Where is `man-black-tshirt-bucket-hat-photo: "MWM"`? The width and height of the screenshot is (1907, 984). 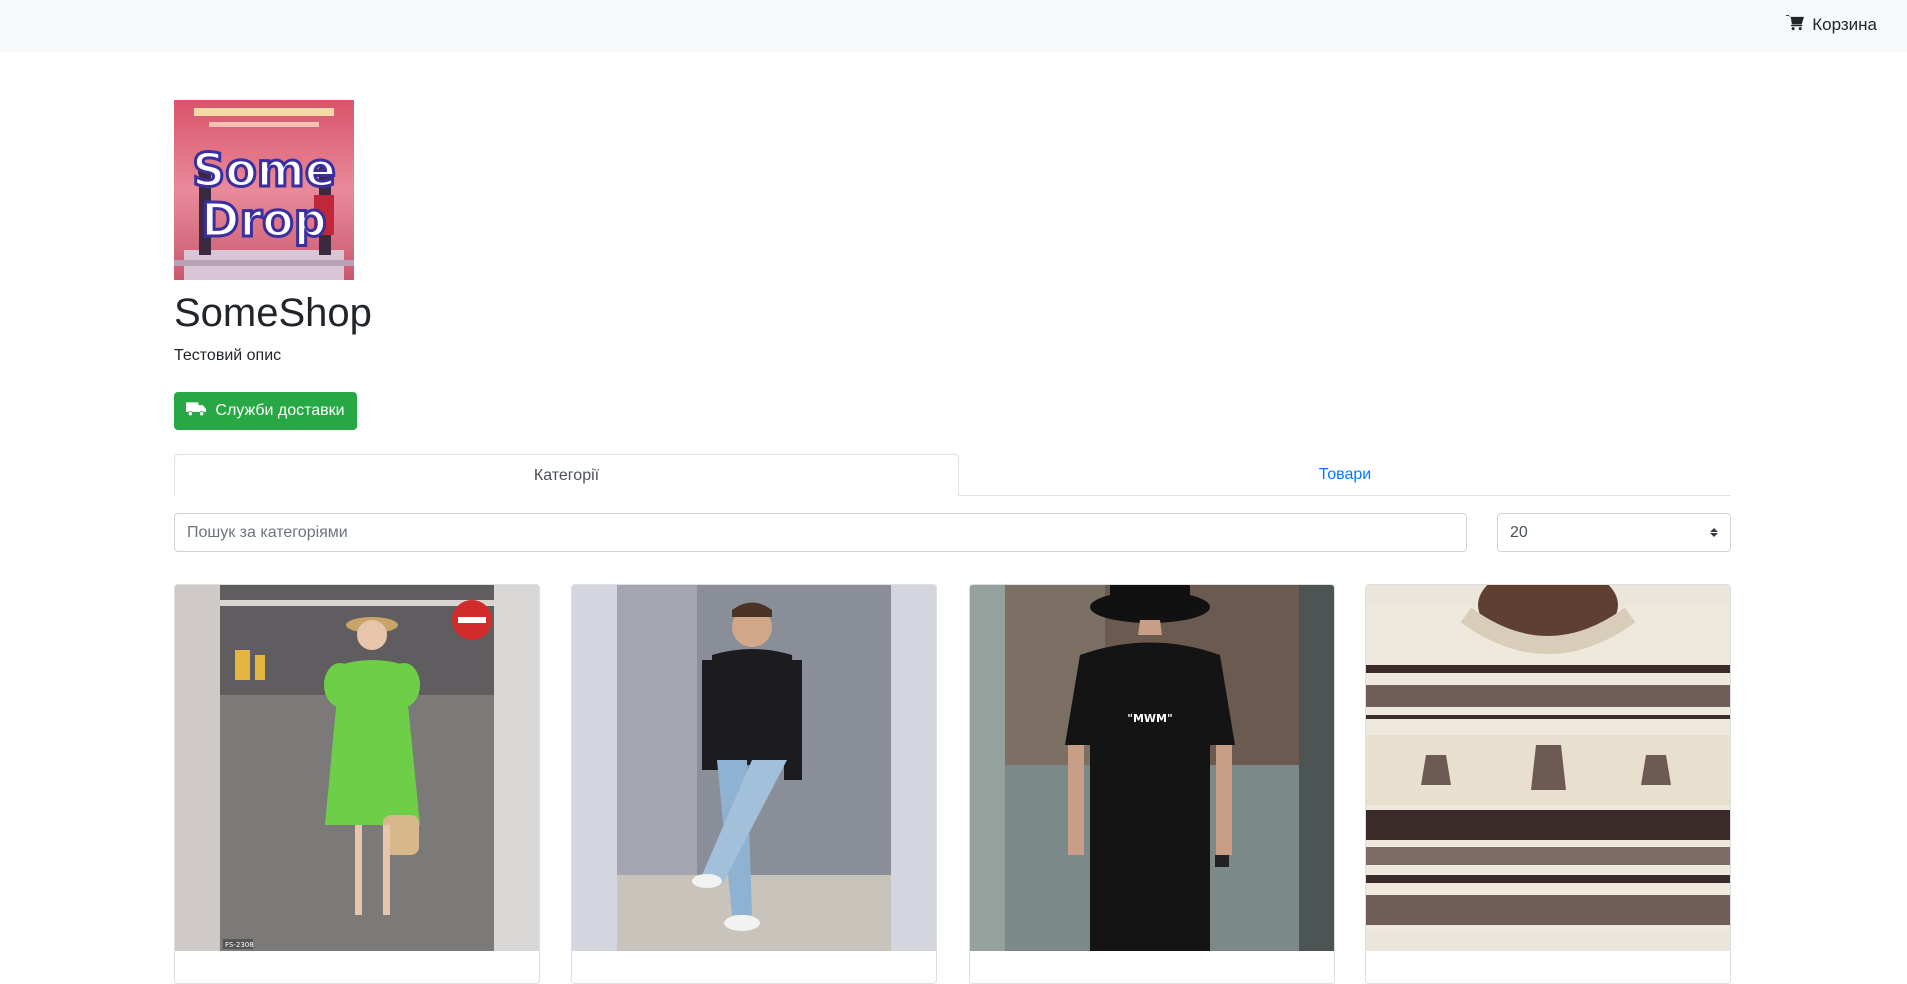
man-black-tshirt-bucket-hat-photo: "MWM" is located at coordinates (1152, 768).